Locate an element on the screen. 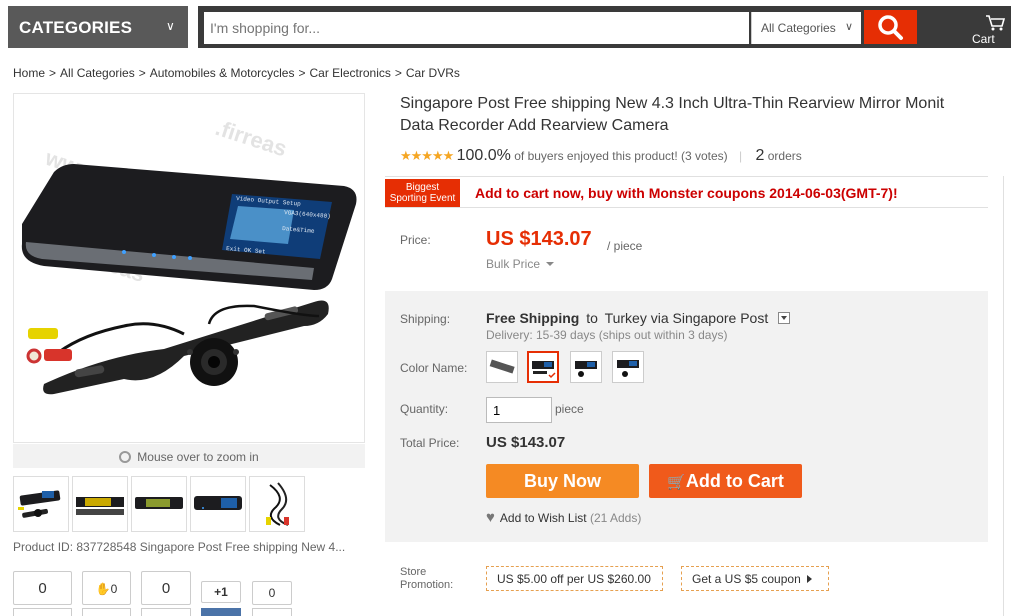 This screenshot has width=1011, height=616. store-promotion-label: Store Promotion: is located at coordinates (426, 579).